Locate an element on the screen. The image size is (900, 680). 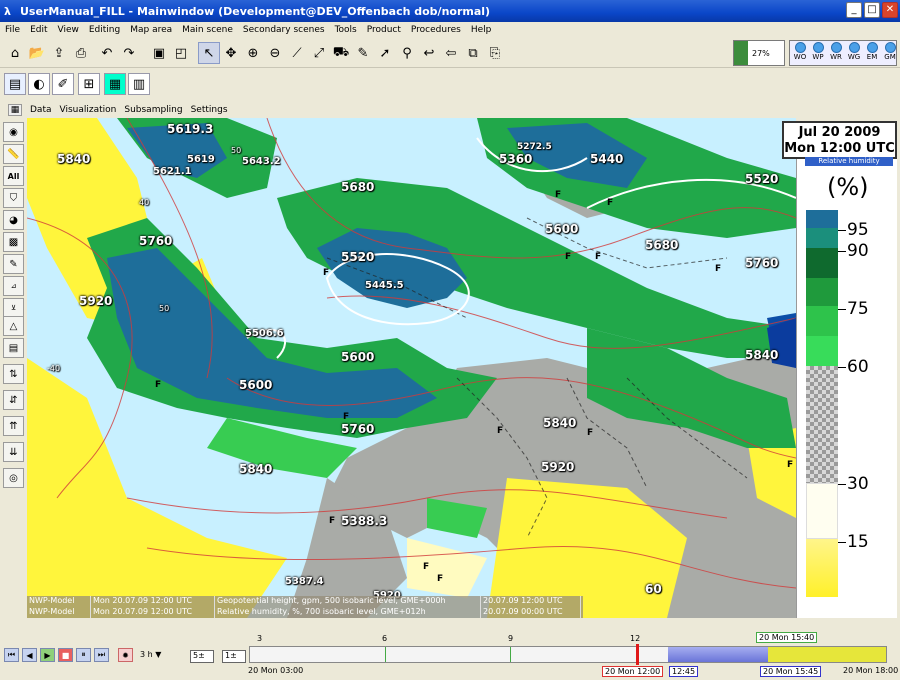
menu-map-area: Map area is located at coordinates (151, 30).